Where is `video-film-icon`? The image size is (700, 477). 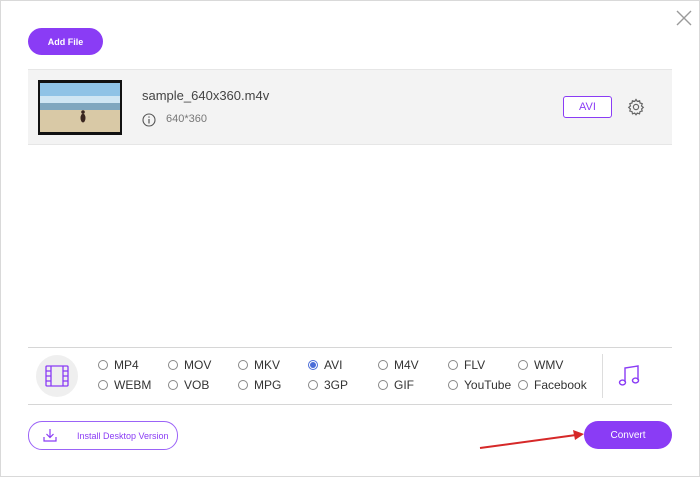 video-film-icon is located at coordinates (57, 376).